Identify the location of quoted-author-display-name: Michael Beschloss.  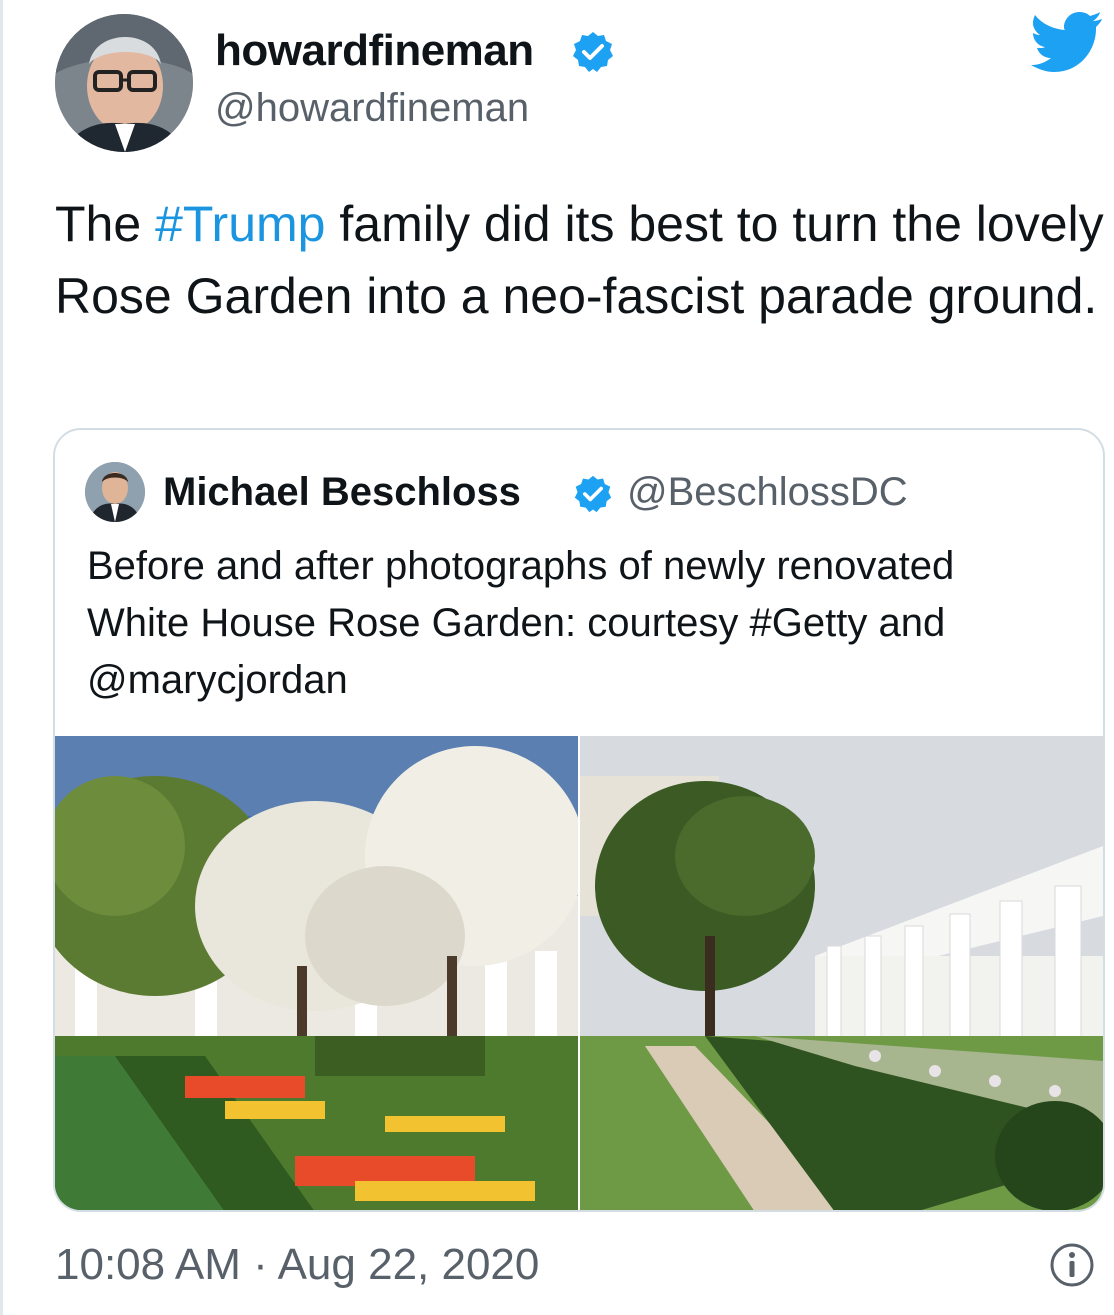
(342, 492).